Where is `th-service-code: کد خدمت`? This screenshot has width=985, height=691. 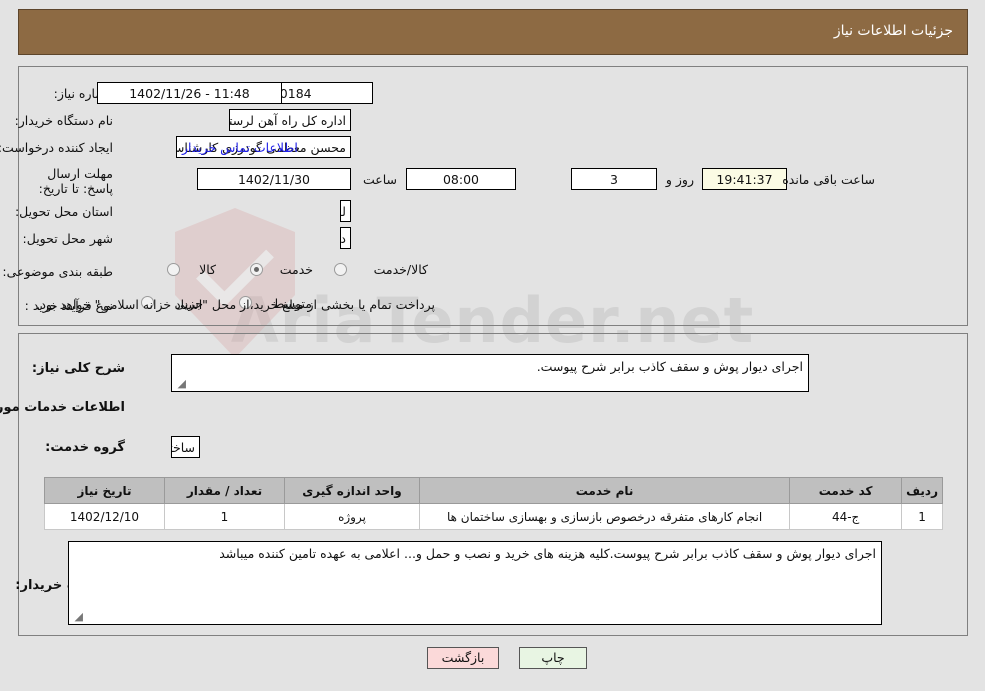 th-service-code: کد خدمت is located at coordinates (846, 490).